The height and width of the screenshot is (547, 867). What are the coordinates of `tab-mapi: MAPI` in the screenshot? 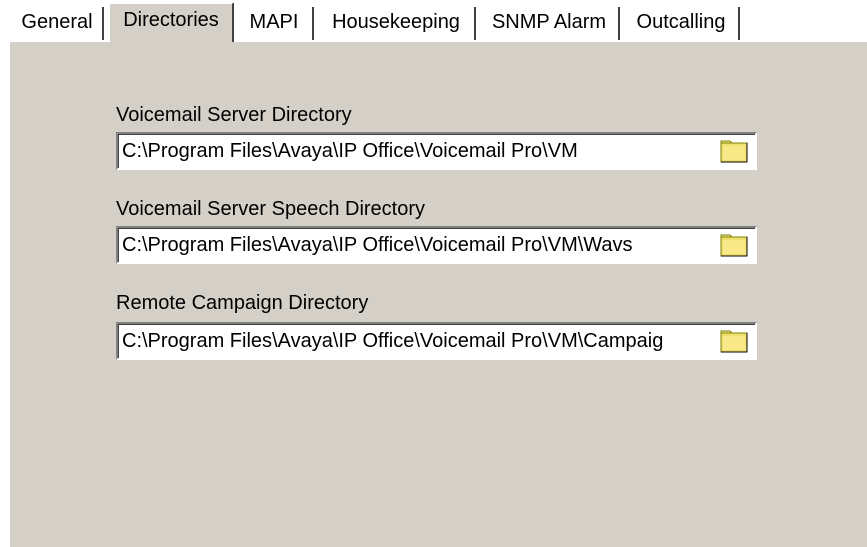 It's located at (275, 24).